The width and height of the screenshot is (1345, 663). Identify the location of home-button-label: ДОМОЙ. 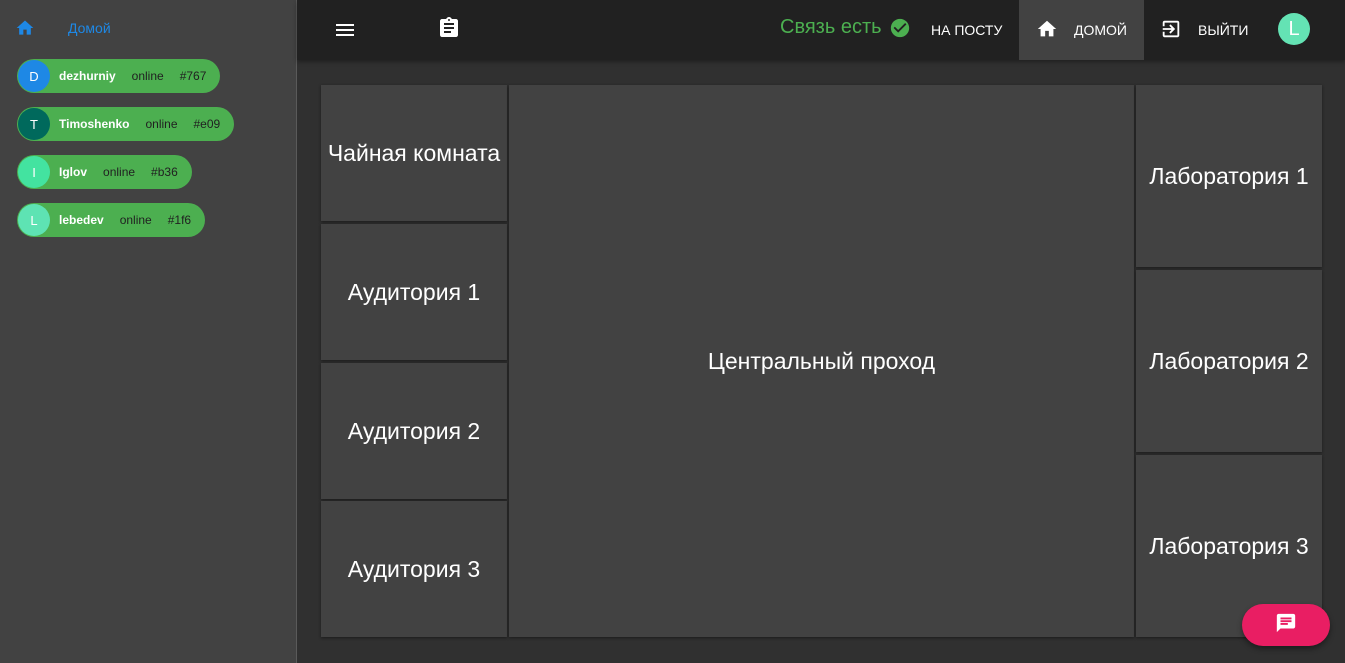
(1100, 30).